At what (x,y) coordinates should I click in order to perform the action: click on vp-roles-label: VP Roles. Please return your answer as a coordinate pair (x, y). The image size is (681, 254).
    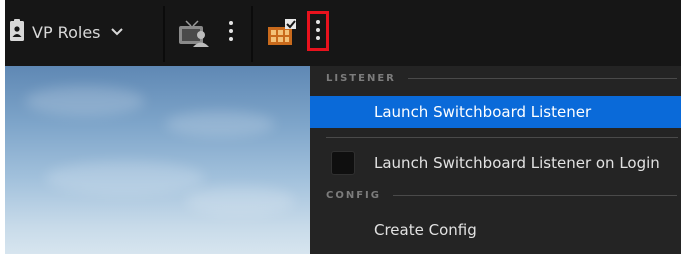
    Looking at the image, I should click on (66, 32).